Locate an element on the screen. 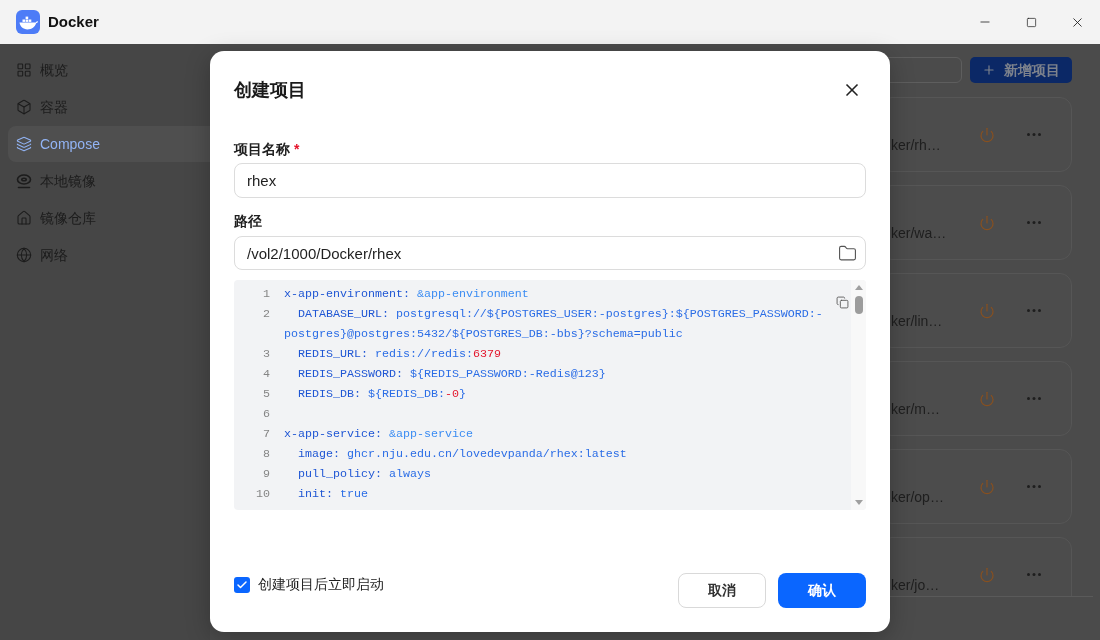  line-number: 1 is located at coordinates (266, 294).